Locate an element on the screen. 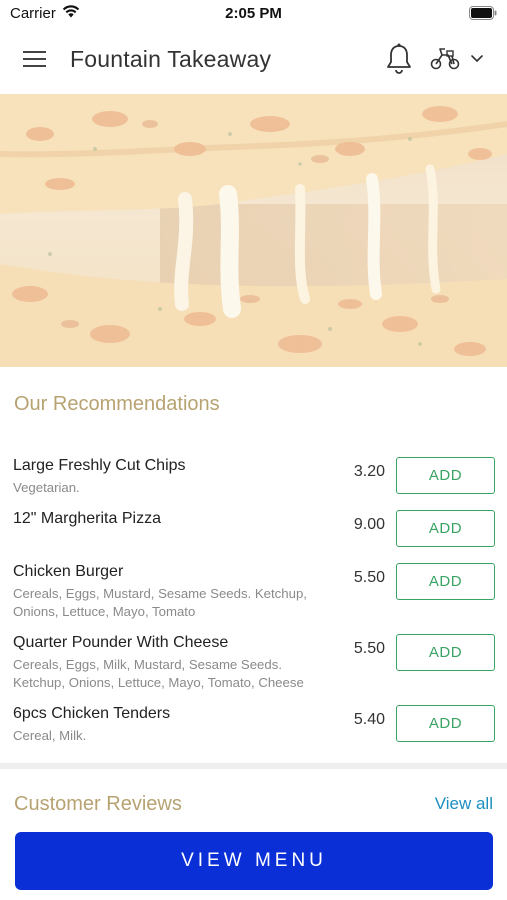  section-divider is located at coordinates (253, 766).